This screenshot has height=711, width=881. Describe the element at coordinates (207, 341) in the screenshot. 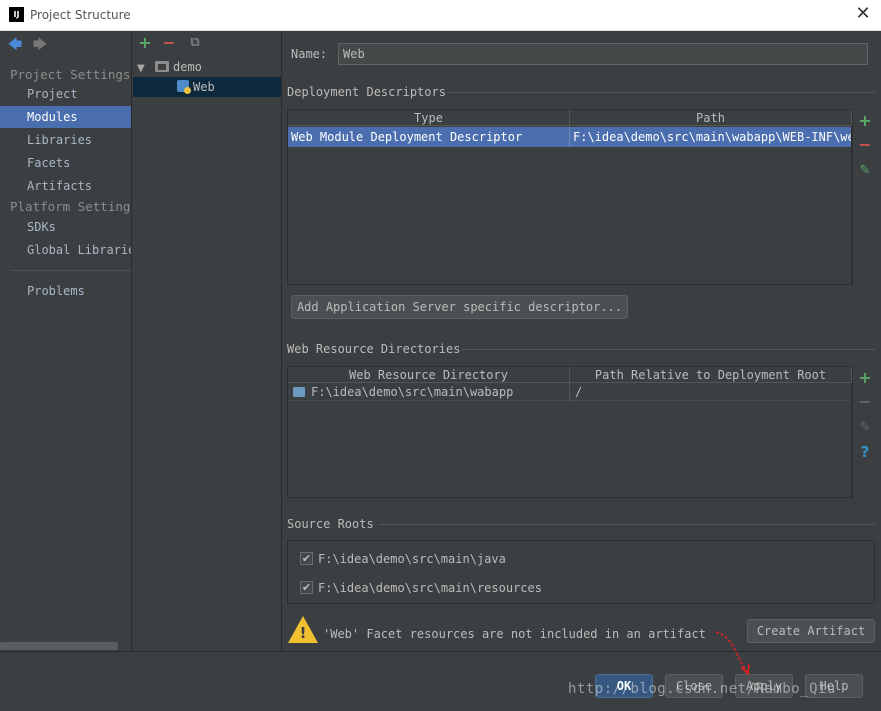

I see `module-tree-panel: + − ⧉ ▼ demo Web` at that location.